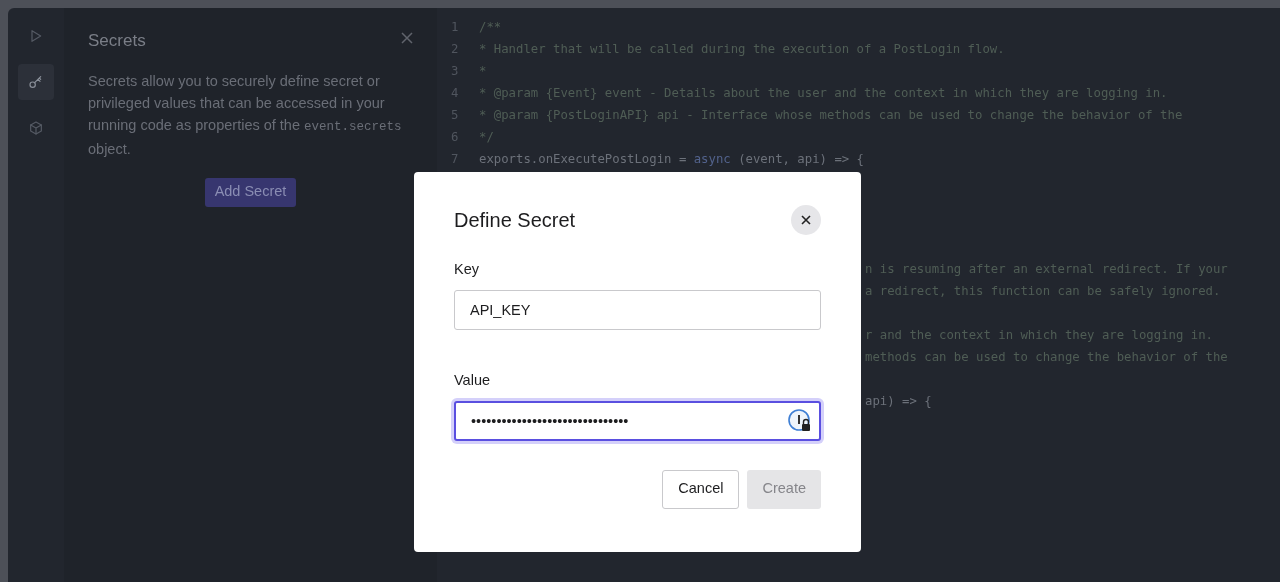 The height and width of the screenshot is (582, 1280). Describe the element at coordinates (245, 115) in the screenshot. I see `panel-description: Secrets allow you to securely define secret or privileged values that can be accessed in your running code as properties of the event.secrets object.` at that location.